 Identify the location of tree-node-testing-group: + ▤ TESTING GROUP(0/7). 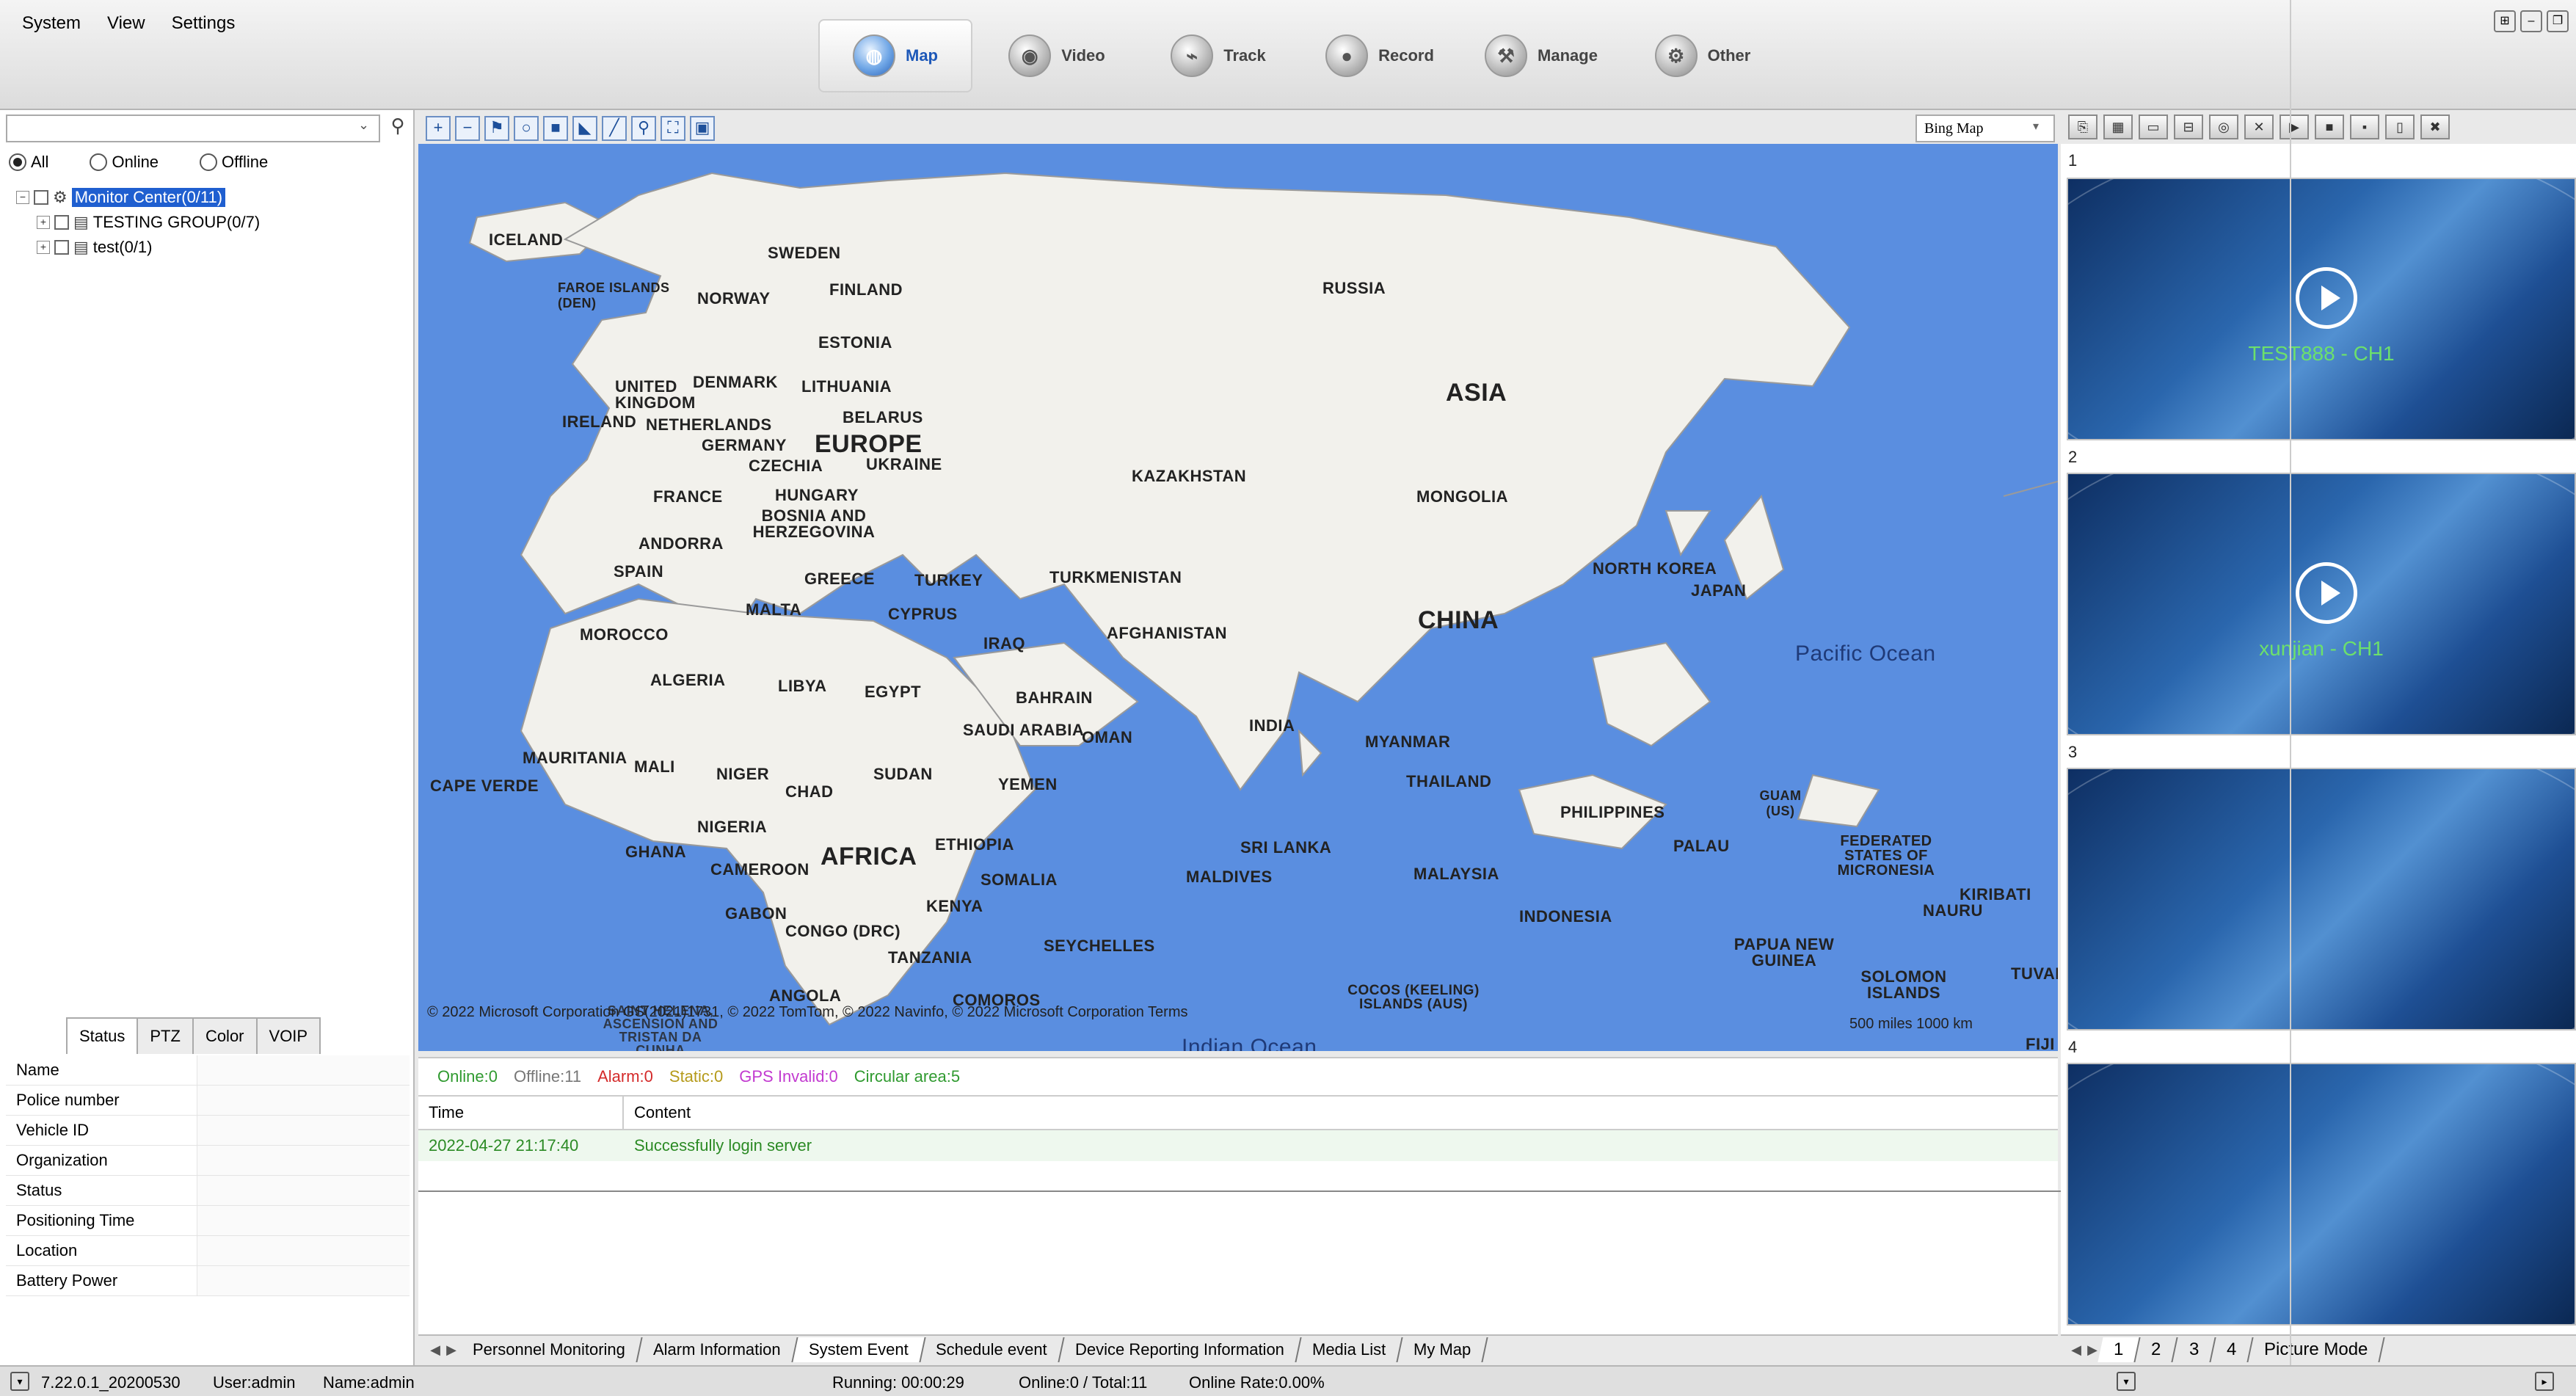
(138, 222).